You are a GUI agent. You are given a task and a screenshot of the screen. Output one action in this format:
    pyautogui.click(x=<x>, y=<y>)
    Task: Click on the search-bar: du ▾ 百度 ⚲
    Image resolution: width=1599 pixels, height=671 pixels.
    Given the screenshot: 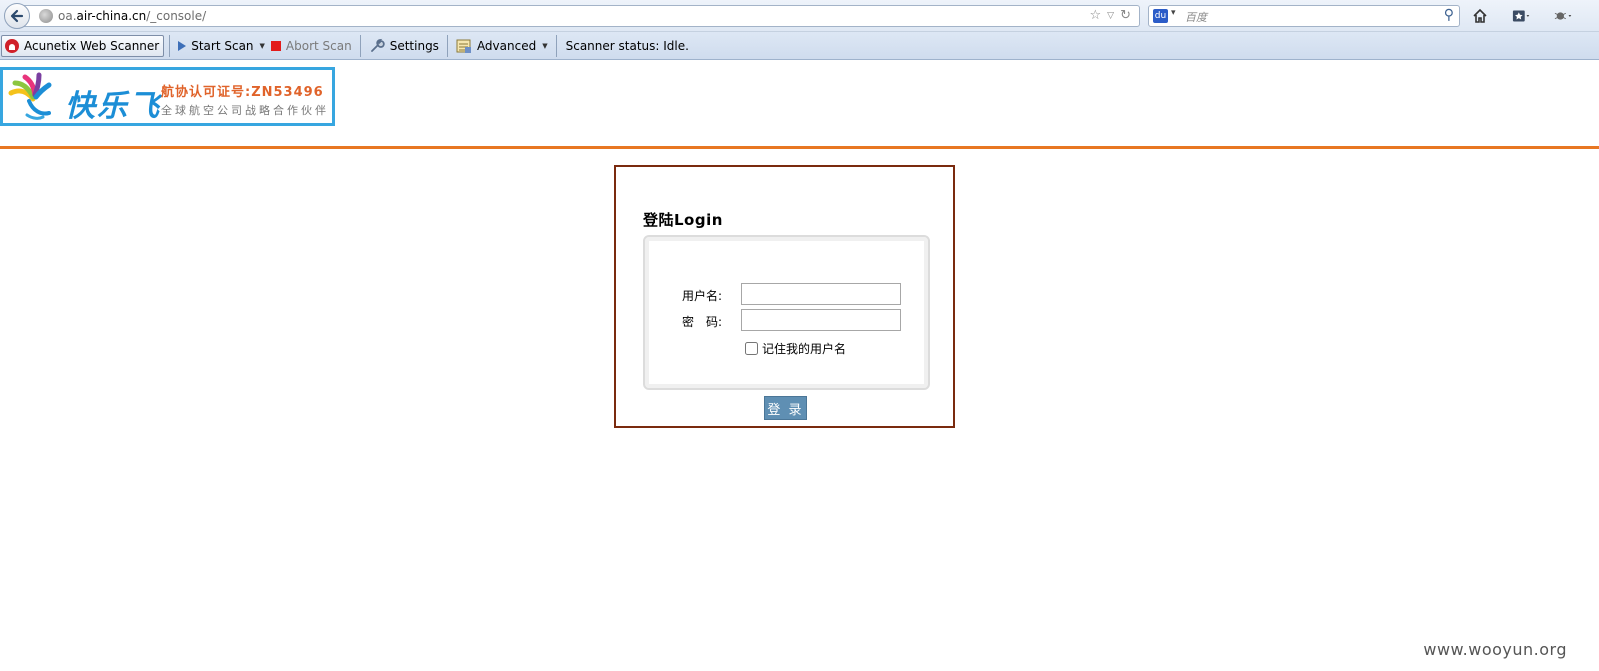 What is the action you would take?
    pyautogui.click(x=1304, y=16)
    